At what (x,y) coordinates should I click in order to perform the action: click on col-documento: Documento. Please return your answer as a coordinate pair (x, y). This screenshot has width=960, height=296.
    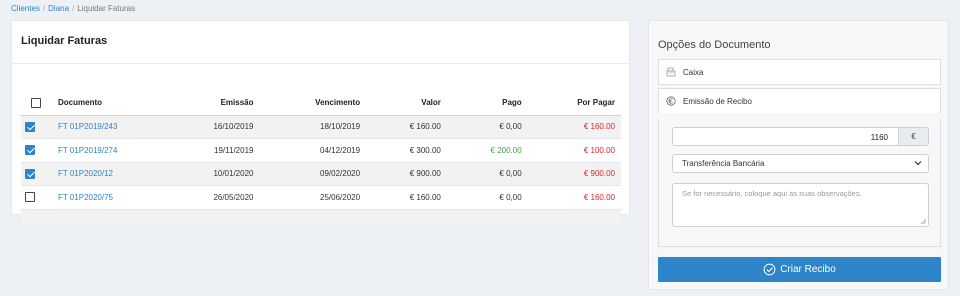
    Looking at the image, I should click on (107, 103).